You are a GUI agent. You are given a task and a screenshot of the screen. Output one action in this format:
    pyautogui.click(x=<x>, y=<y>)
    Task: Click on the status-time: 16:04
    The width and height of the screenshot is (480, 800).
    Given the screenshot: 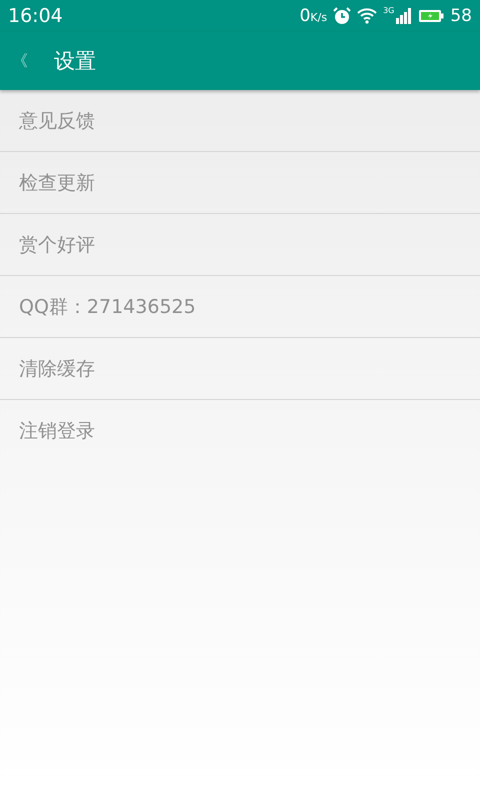 What is the action you would take?
    pyautogui.click(x=36, y=16)
    